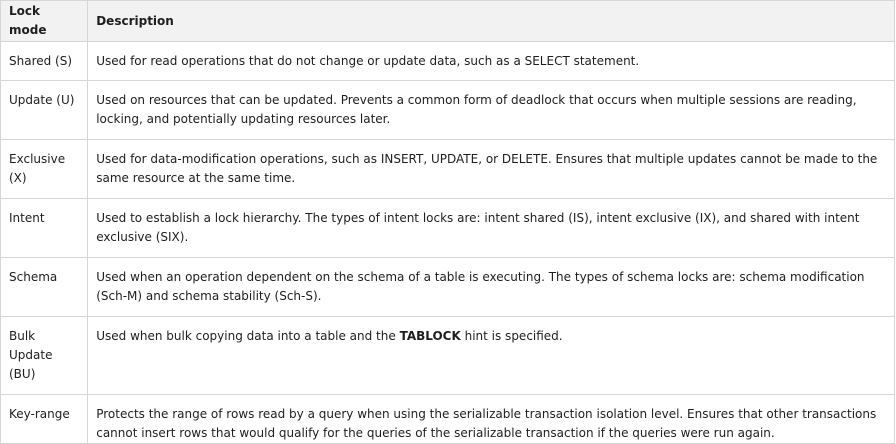 The width and height of the screenshot is (896, 444). I want to click on header-lock-mode: Lock mode, so click(44, 21).